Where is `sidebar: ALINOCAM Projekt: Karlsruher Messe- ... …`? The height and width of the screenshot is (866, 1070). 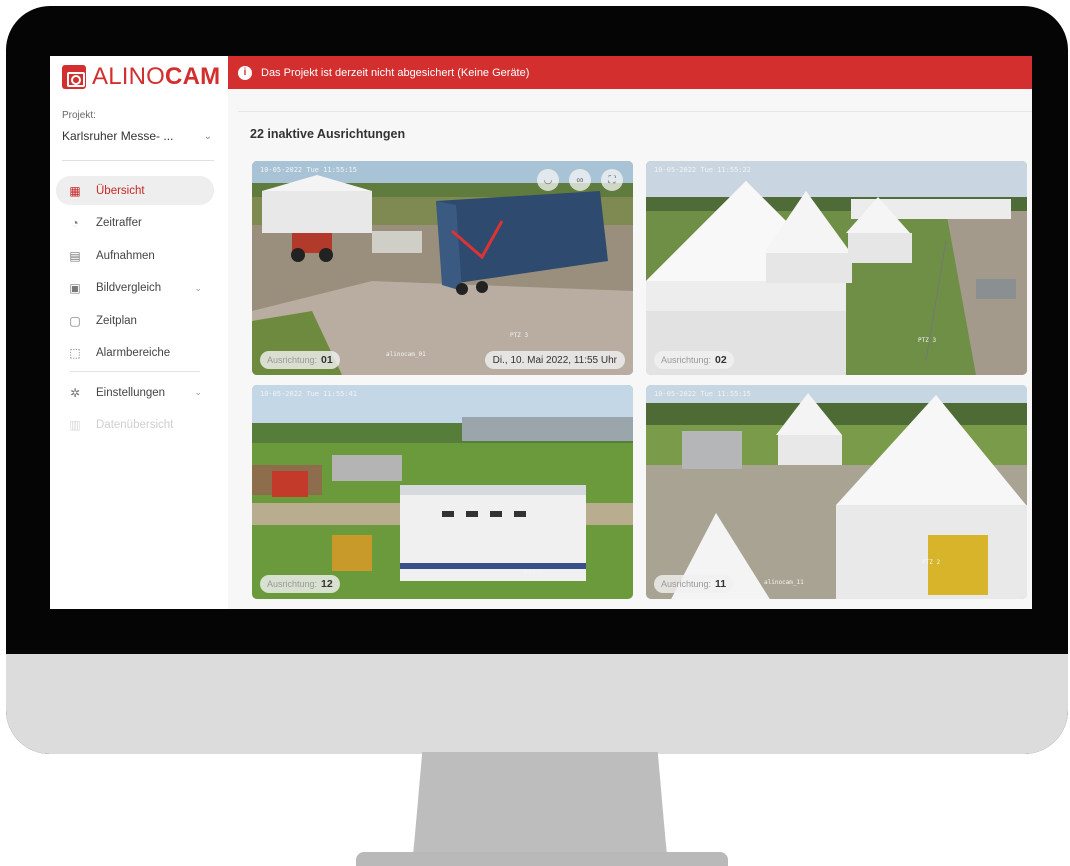
sidebar: ALINOCAM Projekt: Karlsruher Messe- ... … is located at coordinates (139, 332).